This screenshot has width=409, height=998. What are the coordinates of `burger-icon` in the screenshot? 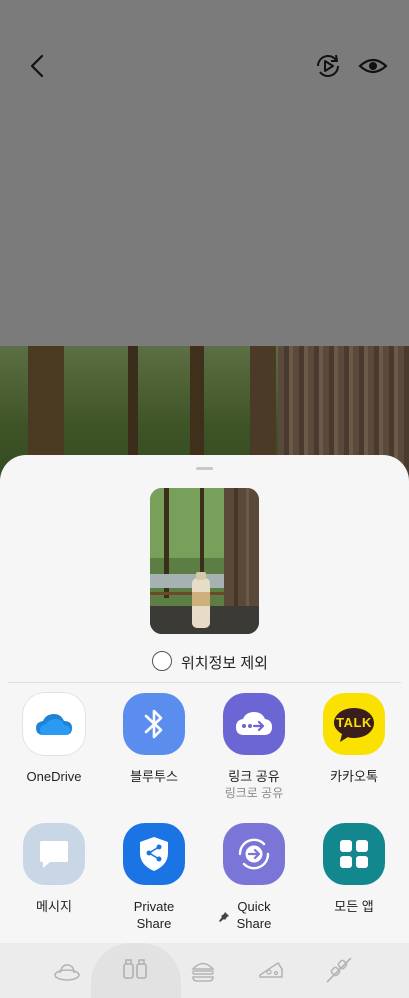 It's located at (203, 970).